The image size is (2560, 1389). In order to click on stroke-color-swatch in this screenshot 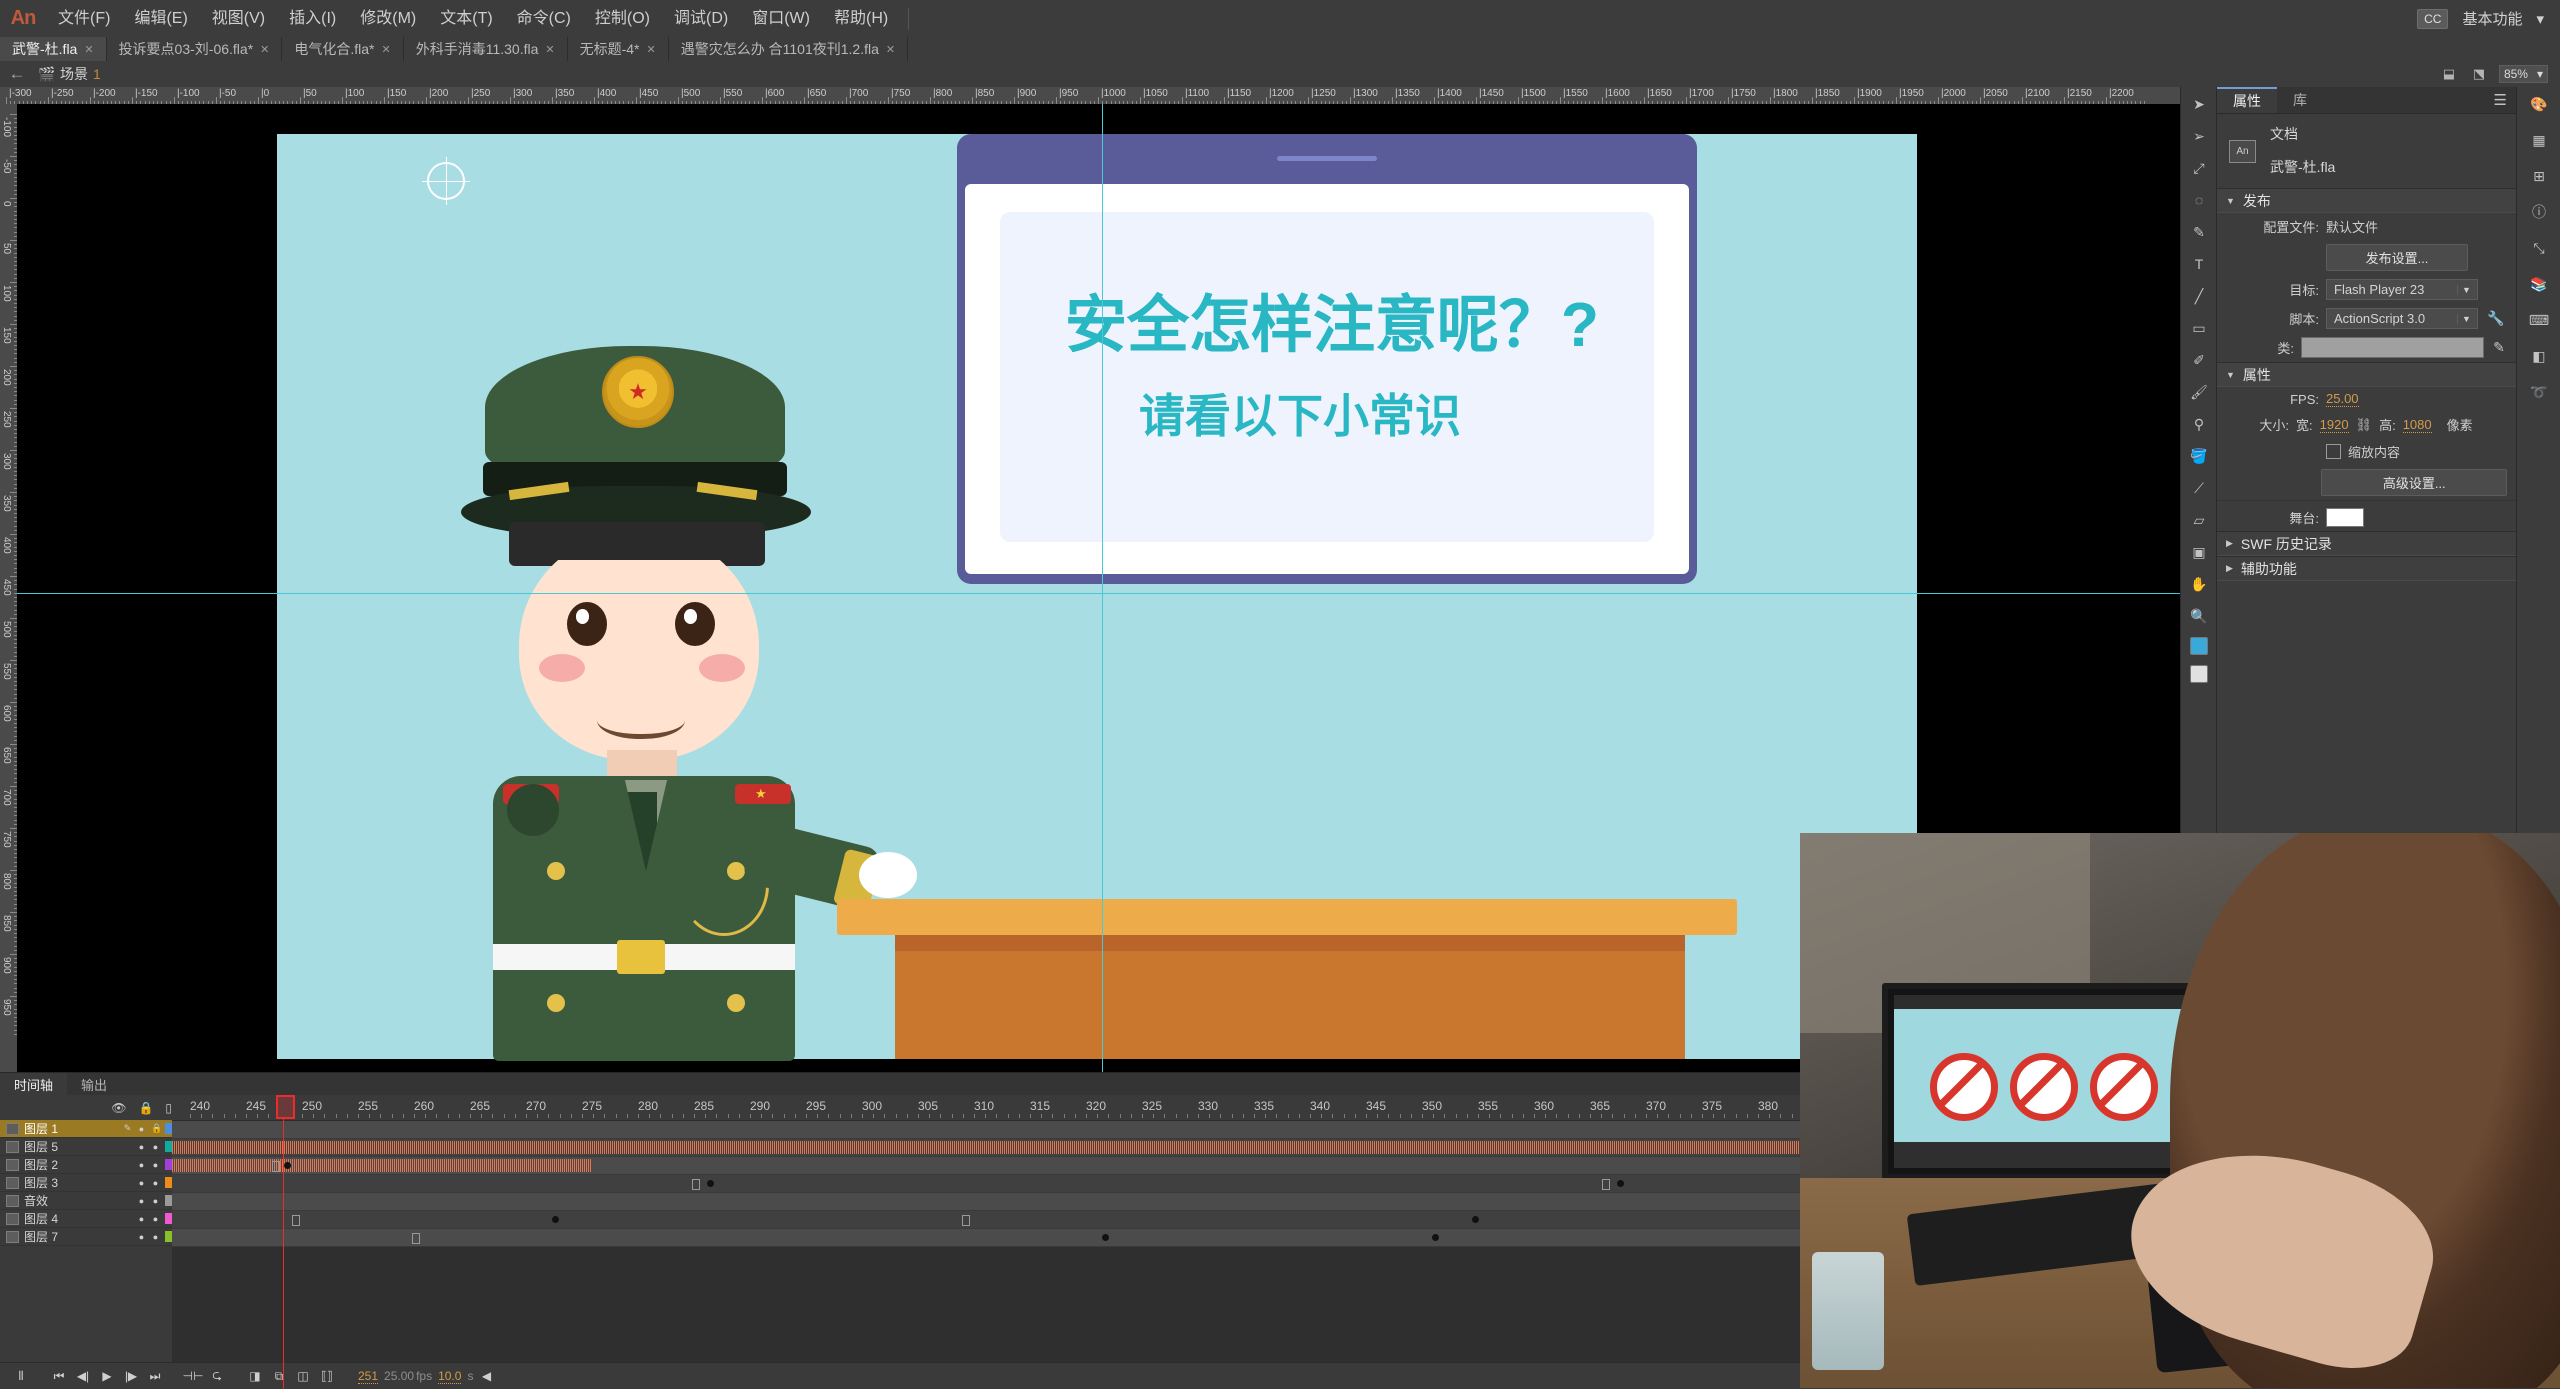, I will do `click(2199, 646)`.